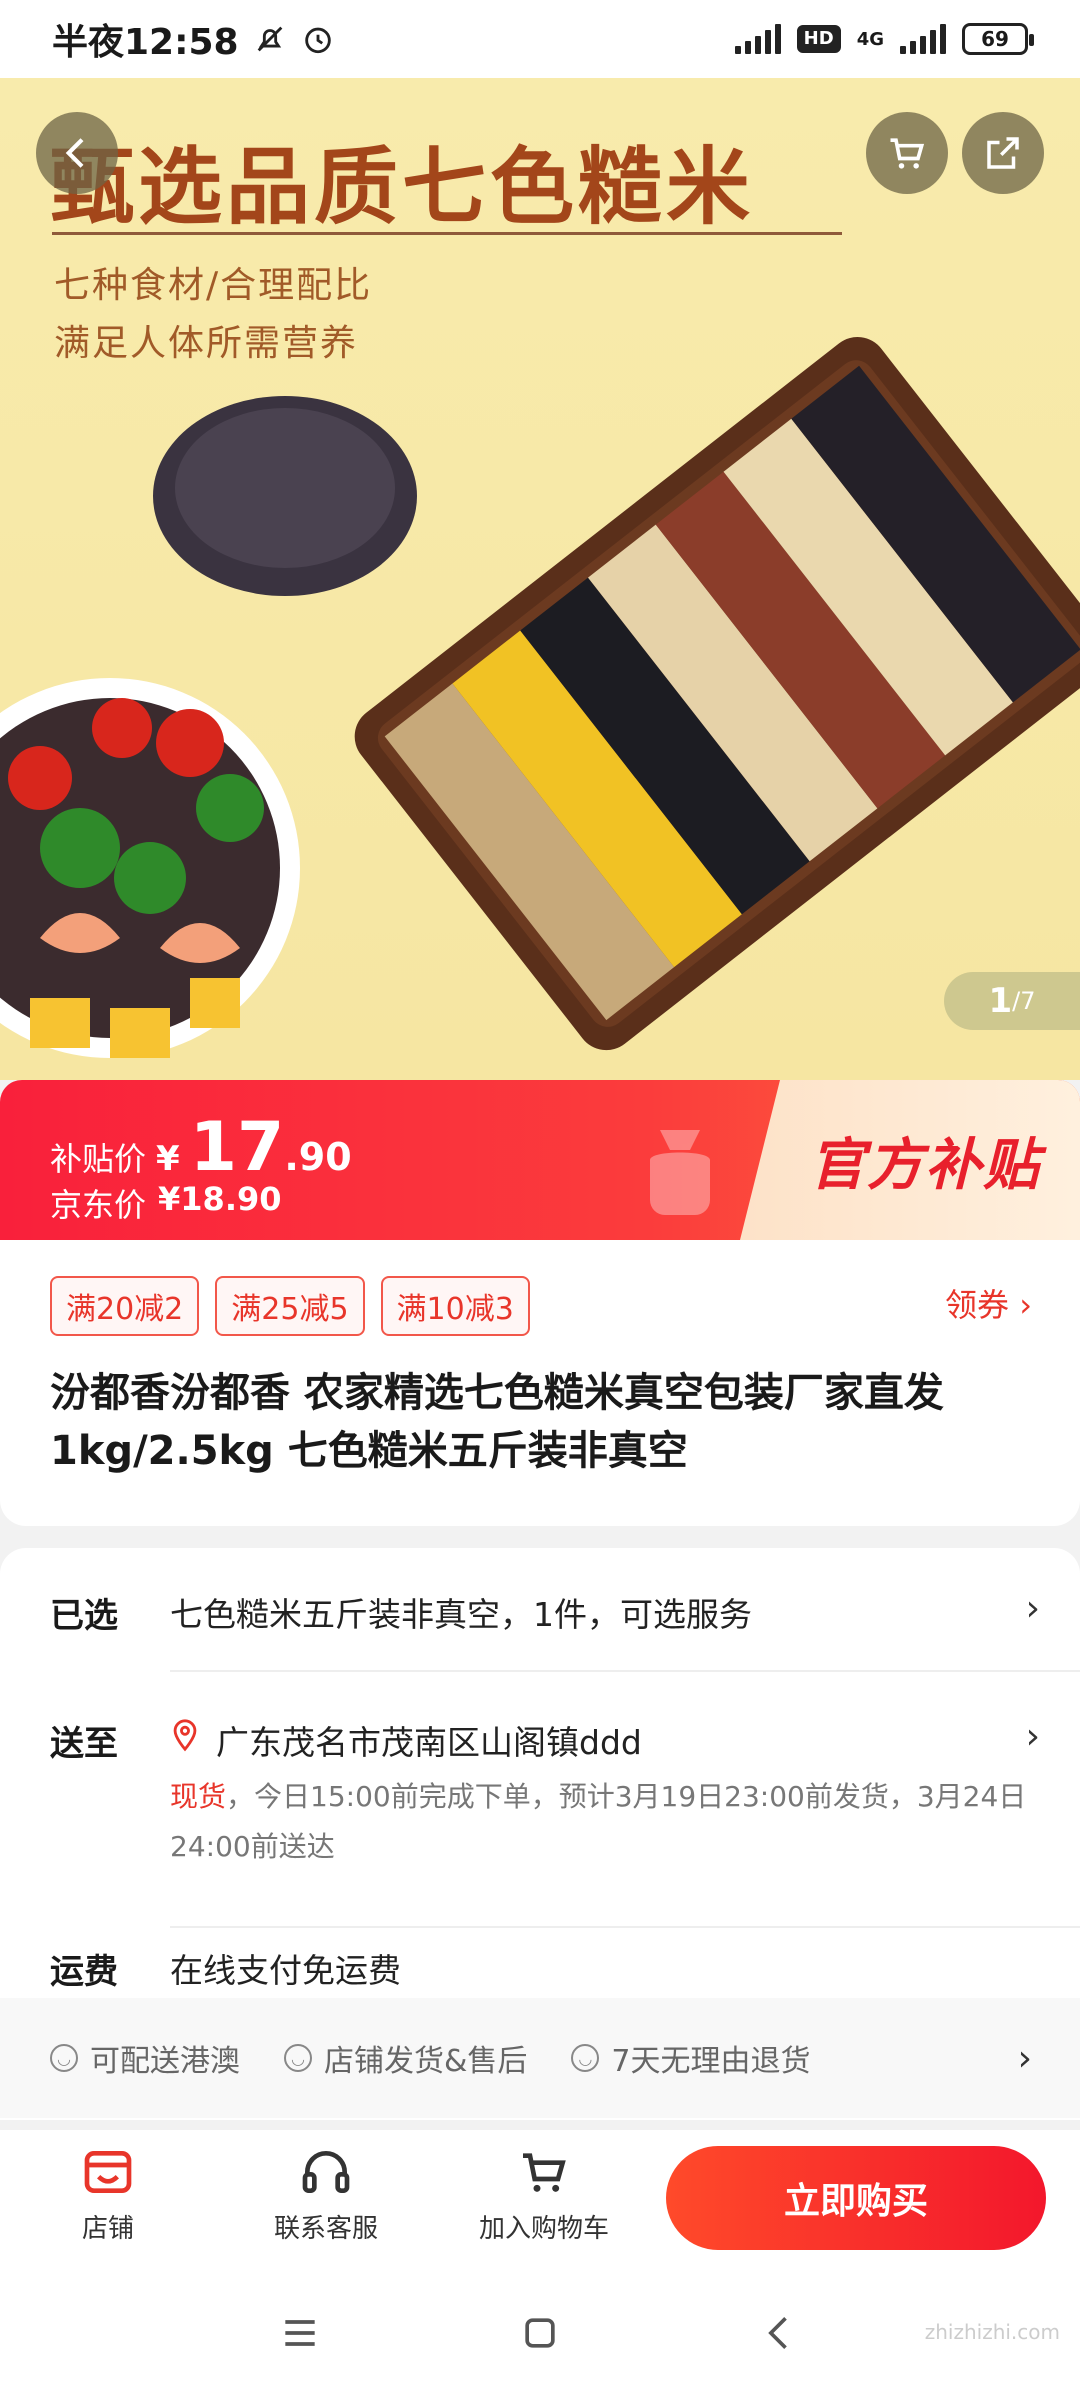 The image size is (1080, 2400). I want to click on network-type: 4G, so click(870, 39).